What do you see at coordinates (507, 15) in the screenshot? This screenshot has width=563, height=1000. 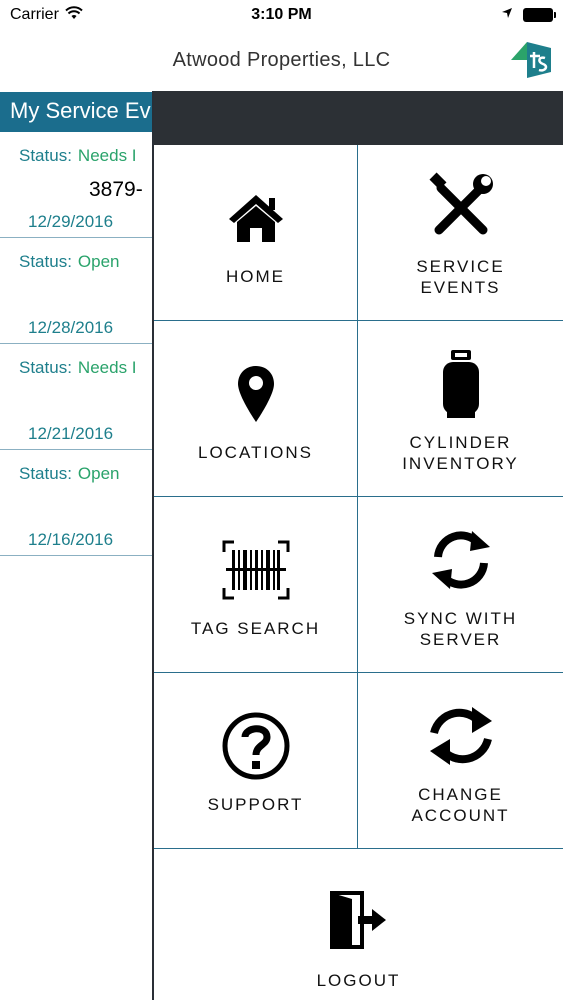 I see `location-arrow-icon` at bounding box center [507, 15].